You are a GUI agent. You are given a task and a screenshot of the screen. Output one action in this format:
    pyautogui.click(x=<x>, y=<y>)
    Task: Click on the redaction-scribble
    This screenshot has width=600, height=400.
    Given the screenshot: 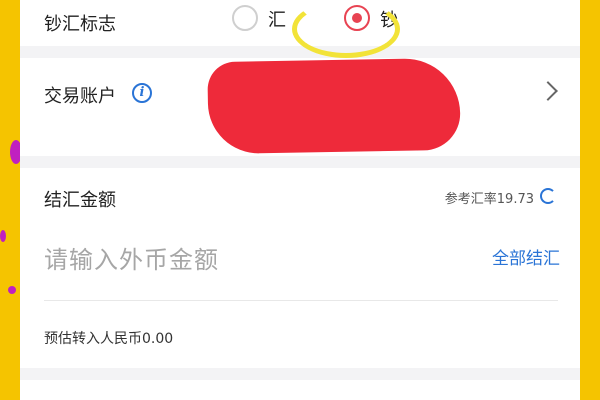 What is the action you would take?
    pyautogui.click(x=334, y=106)
    